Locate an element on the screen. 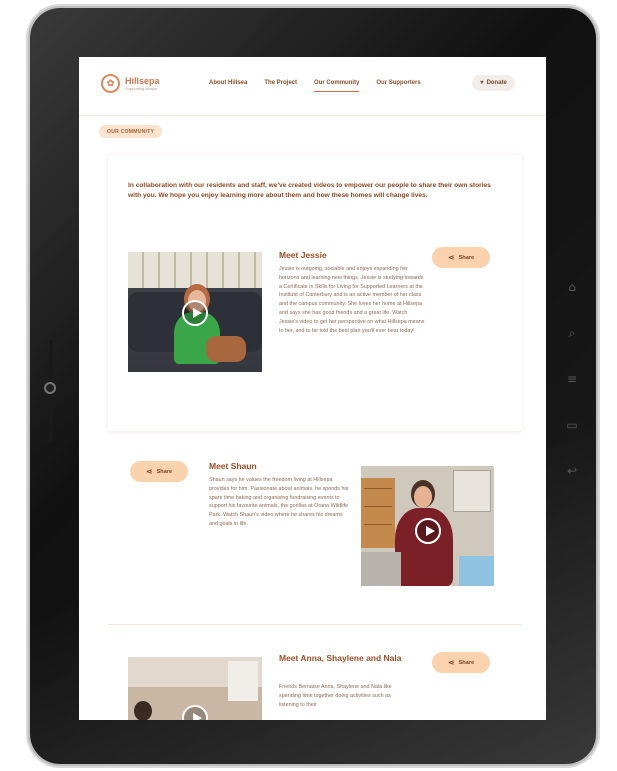 This screenshot has height=771, width=617. member-title-anna-shaylene-nala: Meet Anna, Shaylene and Nala is located at coordinates (340, 658).